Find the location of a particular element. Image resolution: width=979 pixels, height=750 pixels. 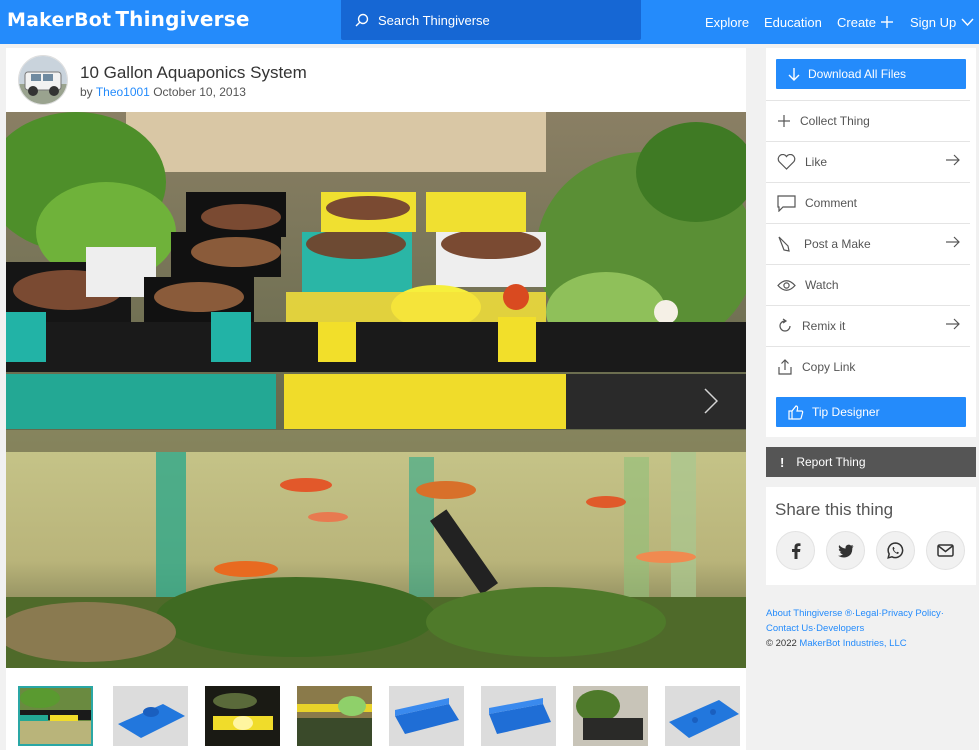

nav-education-label: Education is located at coordinates (793, 22).